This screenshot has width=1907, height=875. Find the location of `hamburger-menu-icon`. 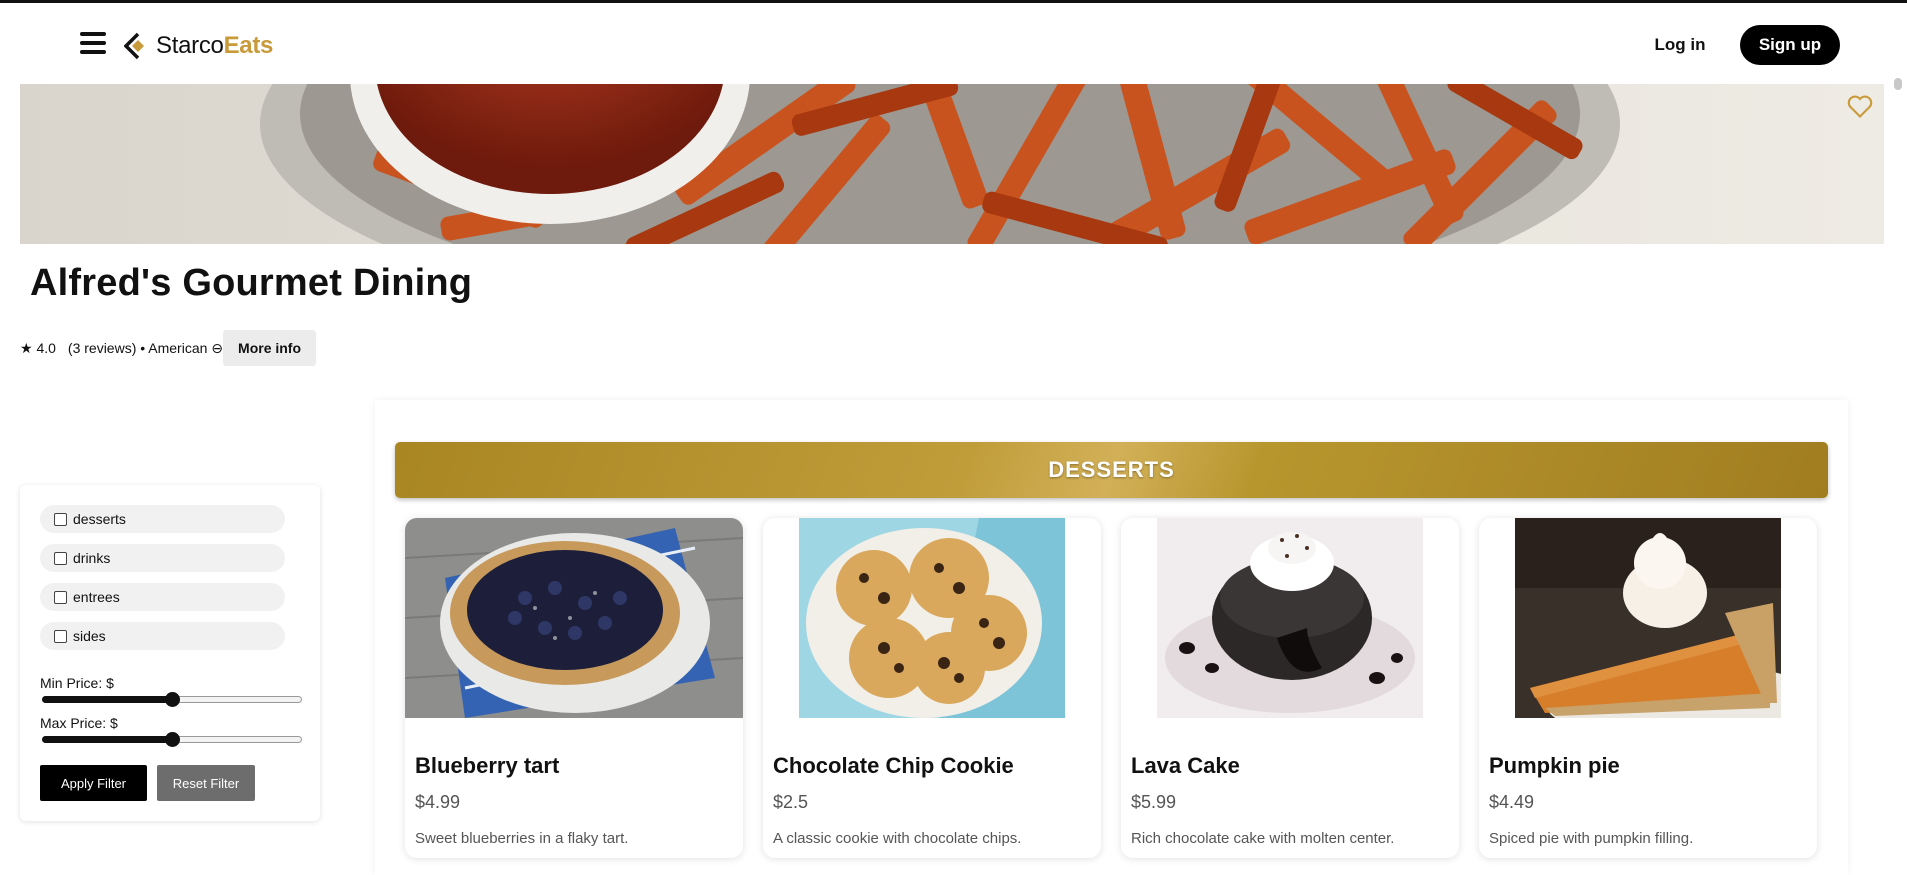

hamburger-menu-icon is located at coordinates (93, 44).